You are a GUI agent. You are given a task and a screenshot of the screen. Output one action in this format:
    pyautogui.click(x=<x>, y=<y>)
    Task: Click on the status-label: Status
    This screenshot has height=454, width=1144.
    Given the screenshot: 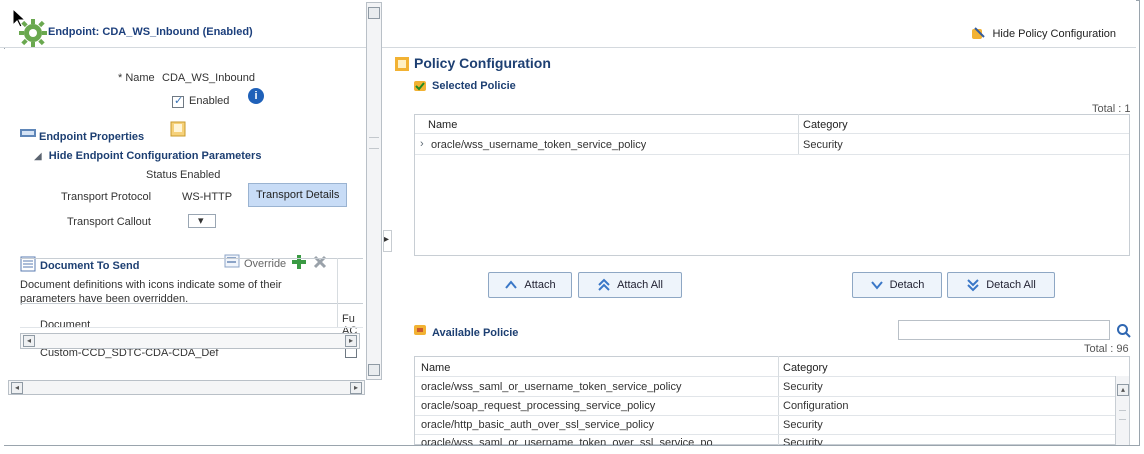 What is the action you would take?
    pyautogui.click(x=162, y=175)
    